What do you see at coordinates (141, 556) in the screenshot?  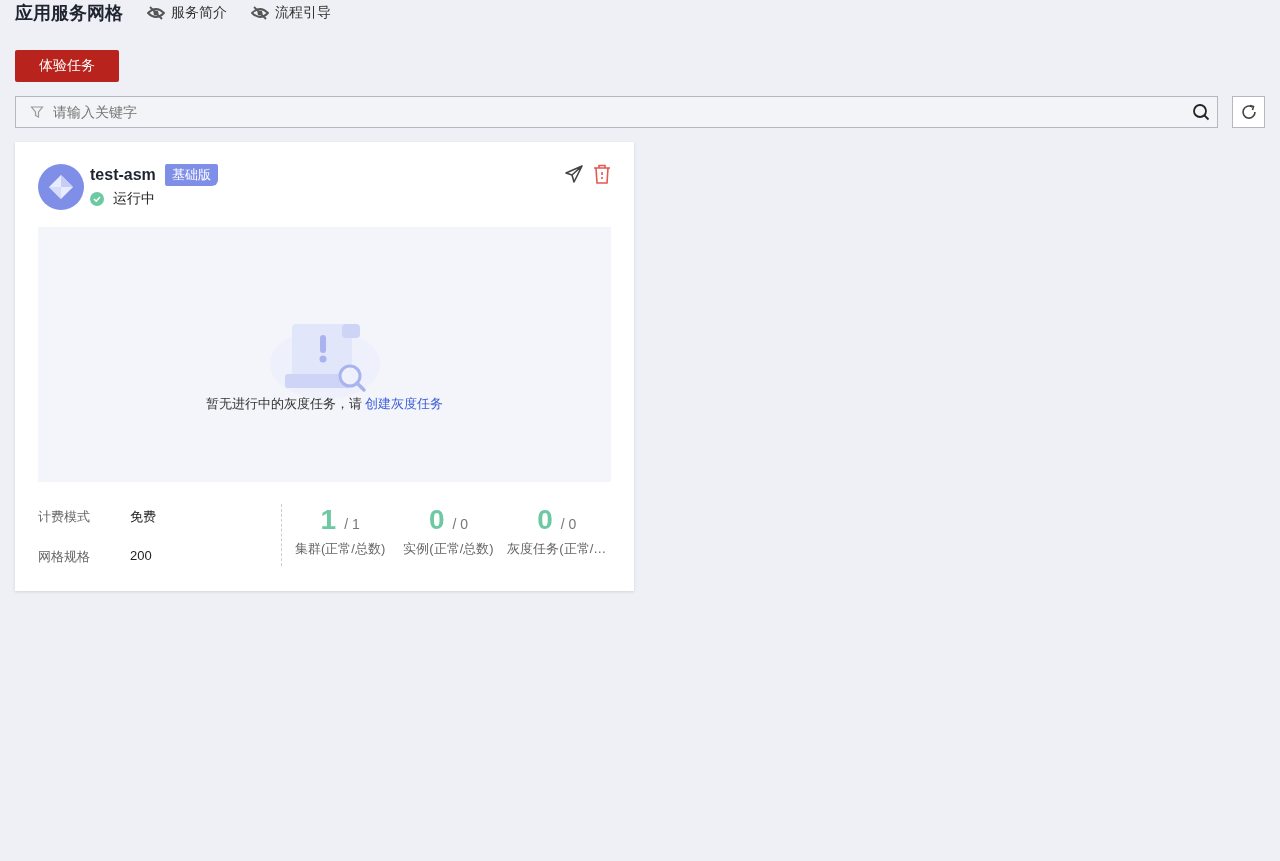 I see `info-value: 200` at bounding box center [141, 556].